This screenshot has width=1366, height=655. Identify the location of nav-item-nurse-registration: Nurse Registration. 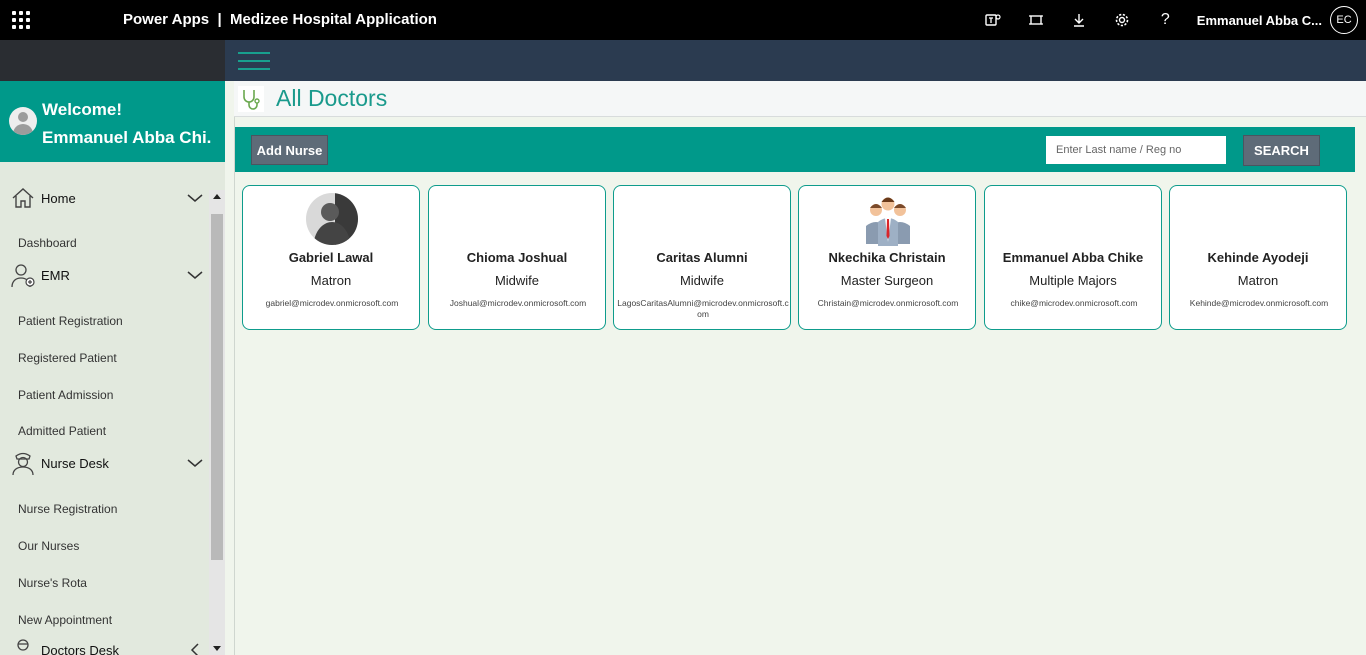
(67, 509).